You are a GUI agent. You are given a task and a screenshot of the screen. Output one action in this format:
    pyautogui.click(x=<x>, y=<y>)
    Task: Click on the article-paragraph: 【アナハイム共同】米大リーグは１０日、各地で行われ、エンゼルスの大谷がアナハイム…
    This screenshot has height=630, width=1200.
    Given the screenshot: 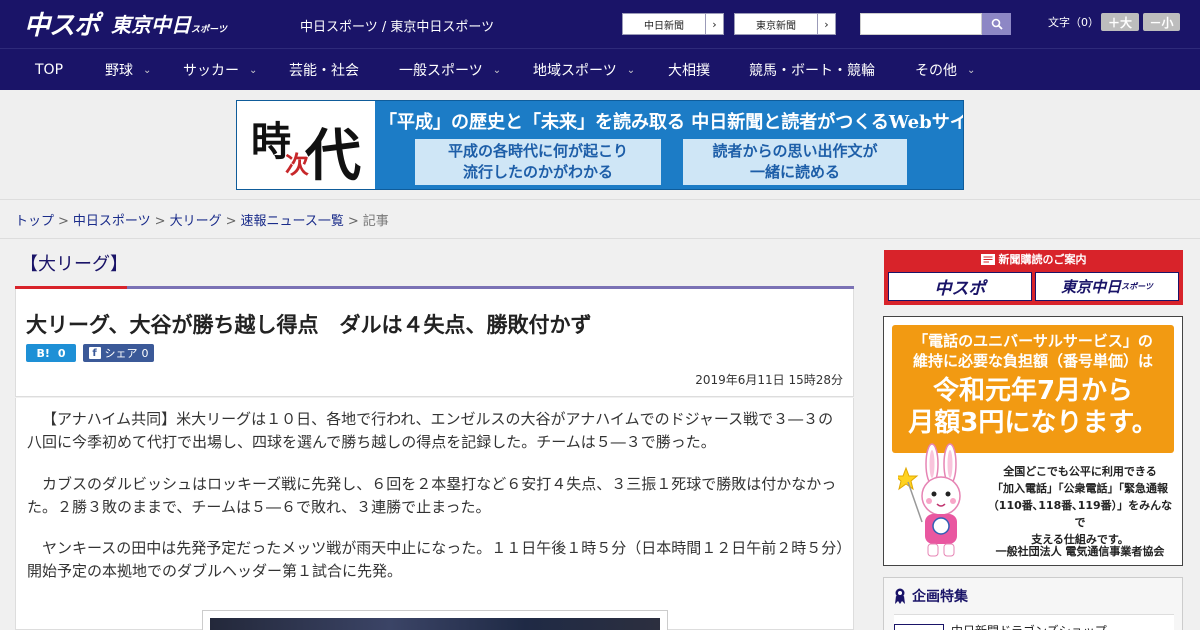 What is the action you would take?
    pyautogui.click(x=430, y=430)
    